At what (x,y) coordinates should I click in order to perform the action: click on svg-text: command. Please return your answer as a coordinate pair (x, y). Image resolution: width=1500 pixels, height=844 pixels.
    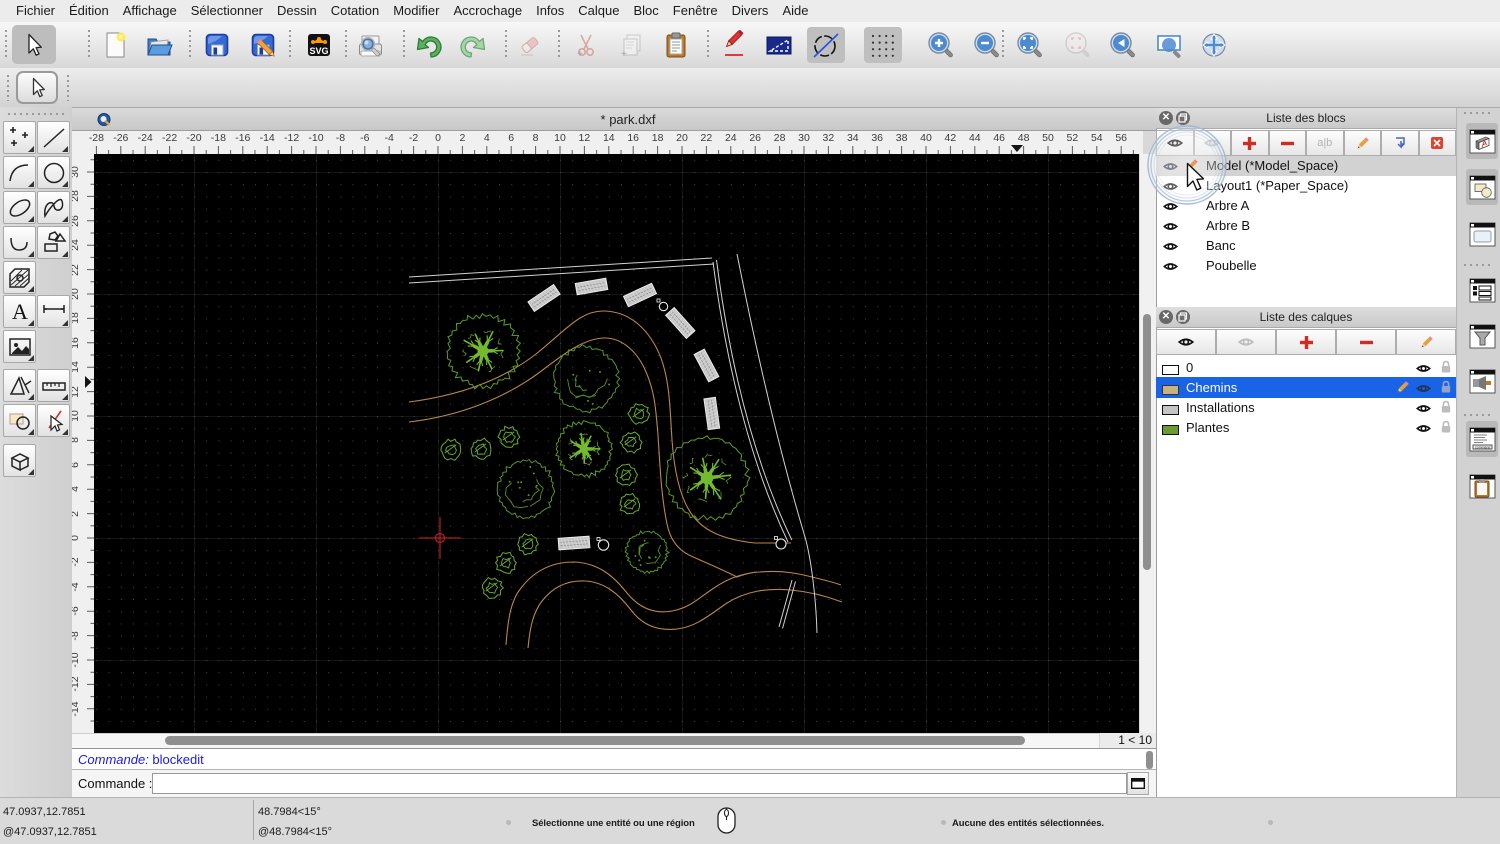
    Looking at the image, I should click on (1482, 447).